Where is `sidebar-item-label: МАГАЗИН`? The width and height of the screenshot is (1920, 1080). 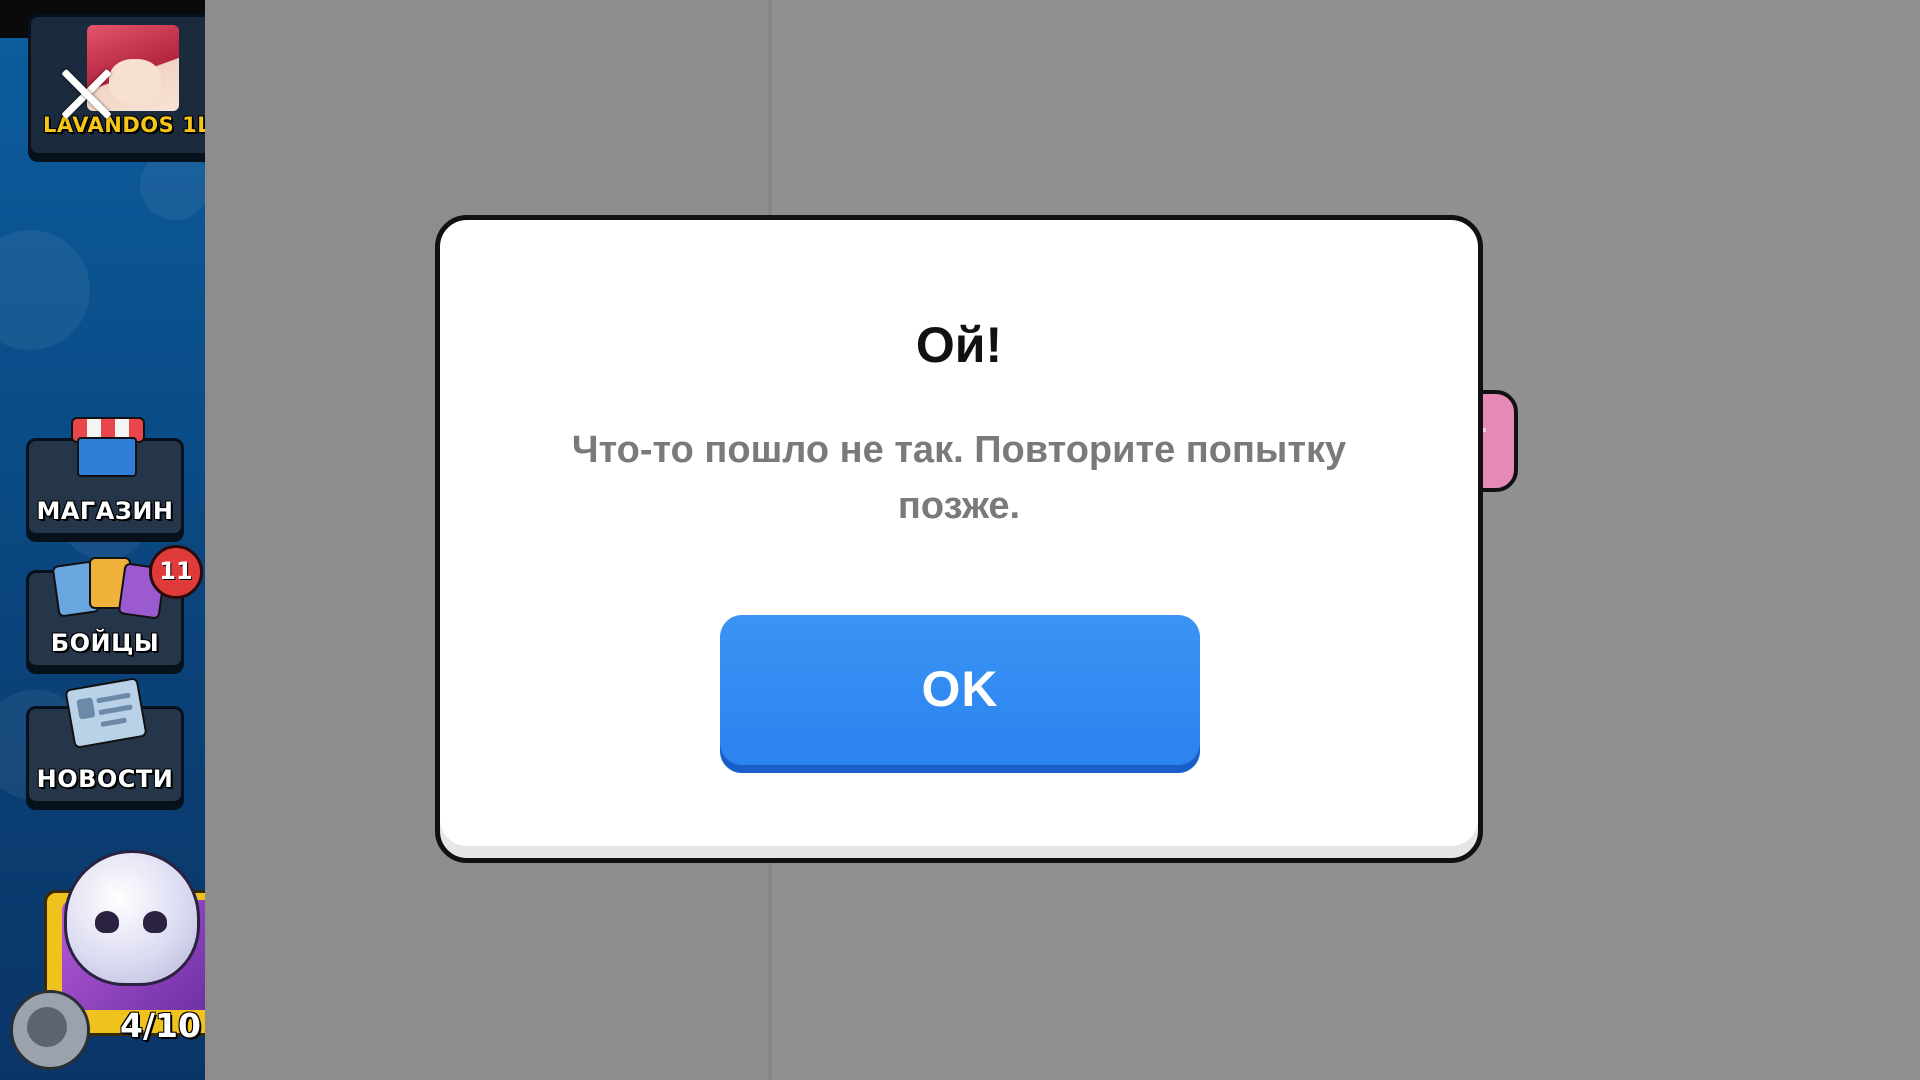
sidebar-item-label: МАГАЗИН is located at coordinates (105, 511).